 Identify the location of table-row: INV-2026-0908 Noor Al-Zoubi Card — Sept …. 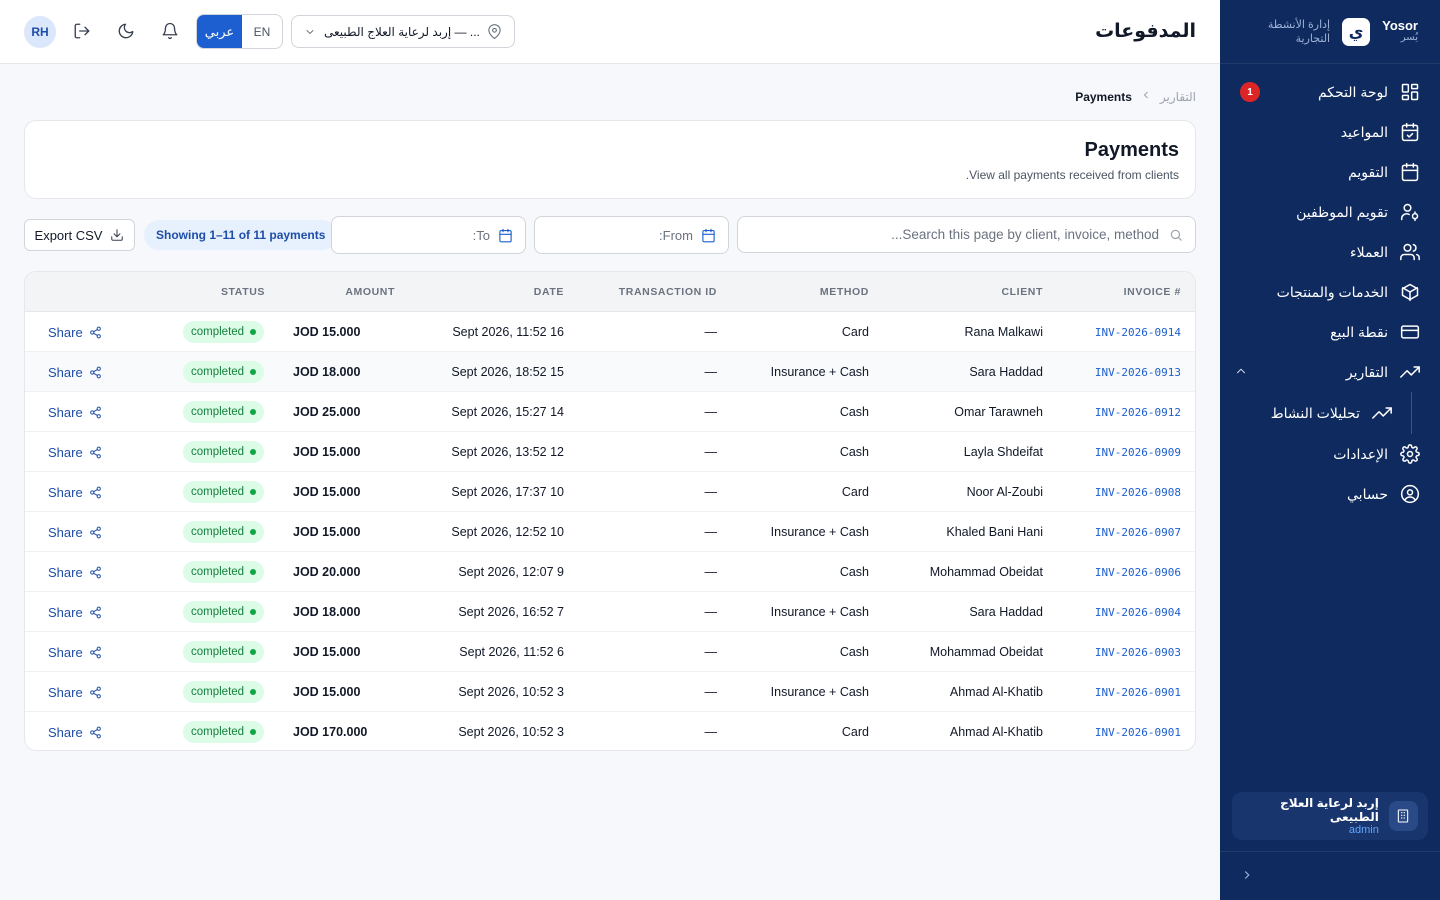
(610, 492).